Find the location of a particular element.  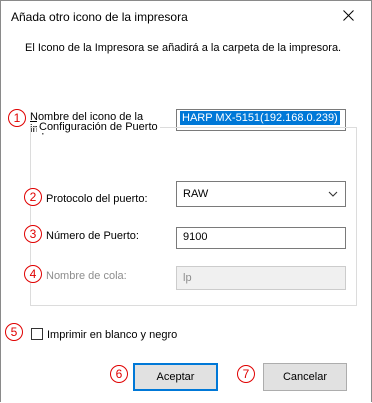

callout-badge-5: 5 is located at coordinates (14, 332).